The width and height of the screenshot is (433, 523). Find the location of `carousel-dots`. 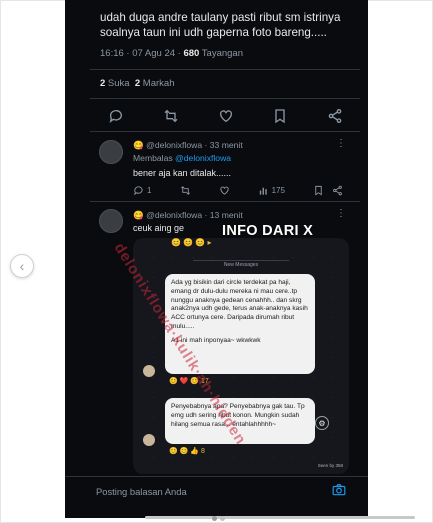

carousel-dots is located at coordinates (216, 519).